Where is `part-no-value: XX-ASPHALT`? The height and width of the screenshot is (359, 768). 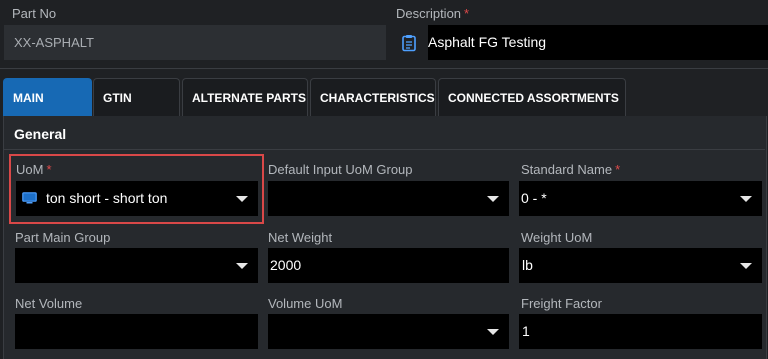 part-no-value: XX-ASPHALT is located at coordinates (54, 42).